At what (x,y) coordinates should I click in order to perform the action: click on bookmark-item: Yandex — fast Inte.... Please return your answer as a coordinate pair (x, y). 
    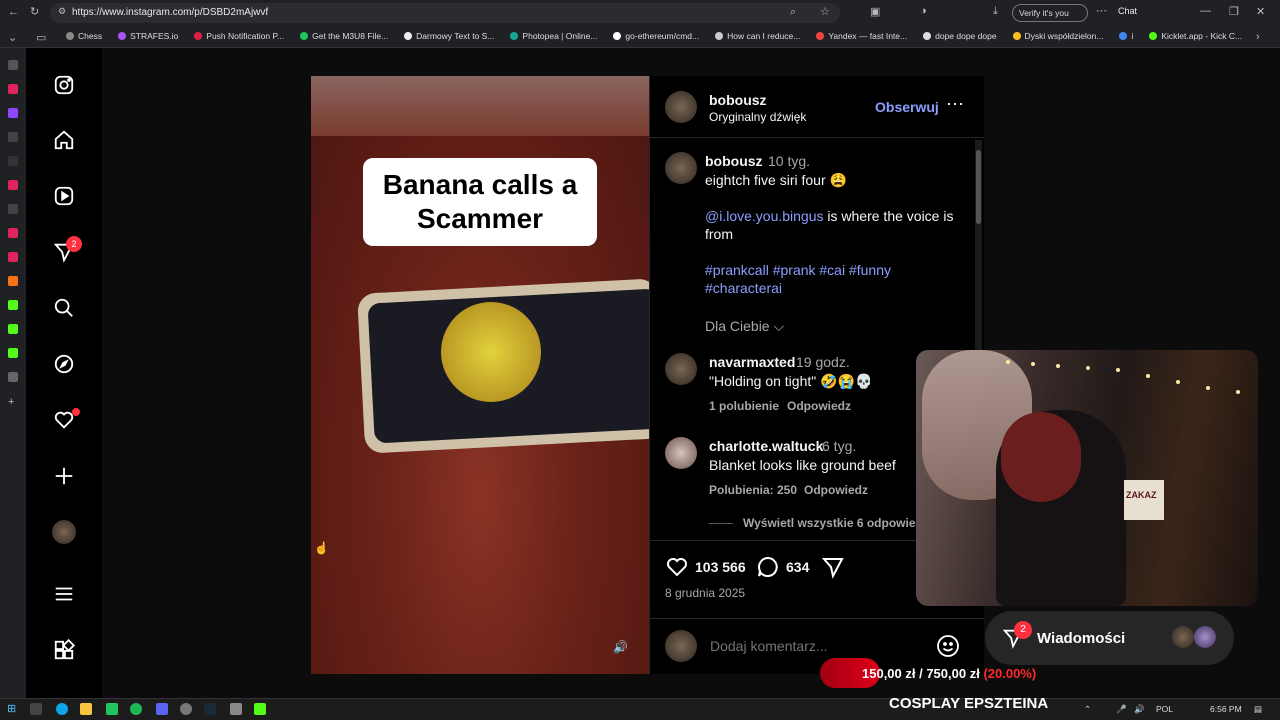
    Looking at the image, I should click on (861, 38).